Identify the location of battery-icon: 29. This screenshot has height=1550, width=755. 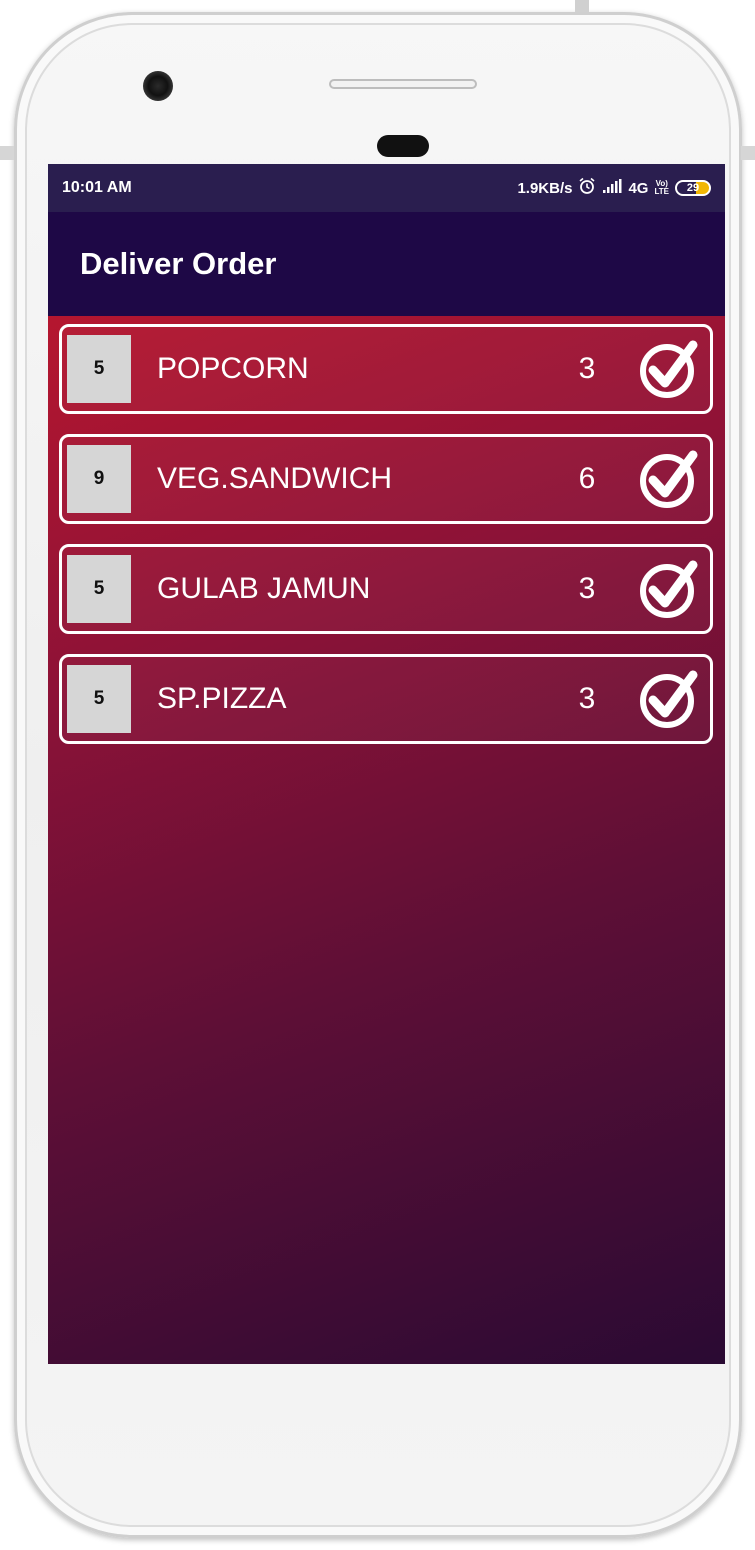
(693, 188).